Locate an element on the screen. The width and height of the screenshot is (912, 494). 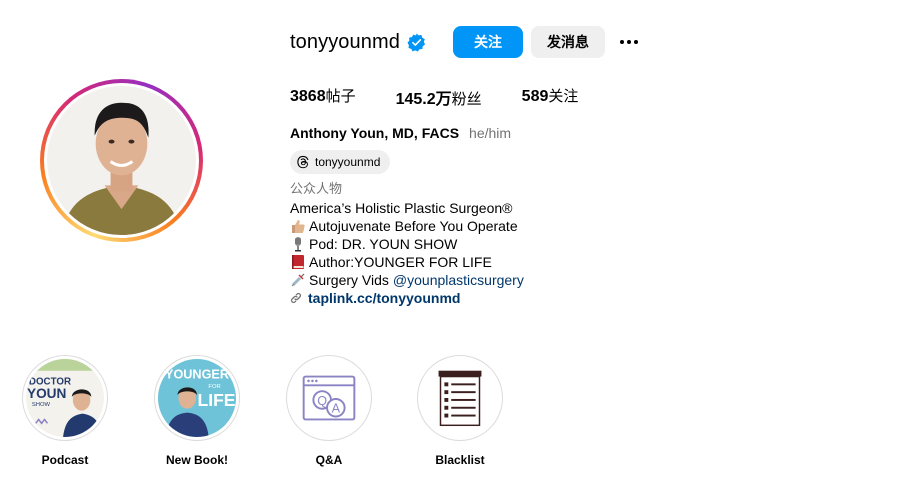
bio-line: Author:YOUNGER FOR LIFE is located at coordinates (407, 262).